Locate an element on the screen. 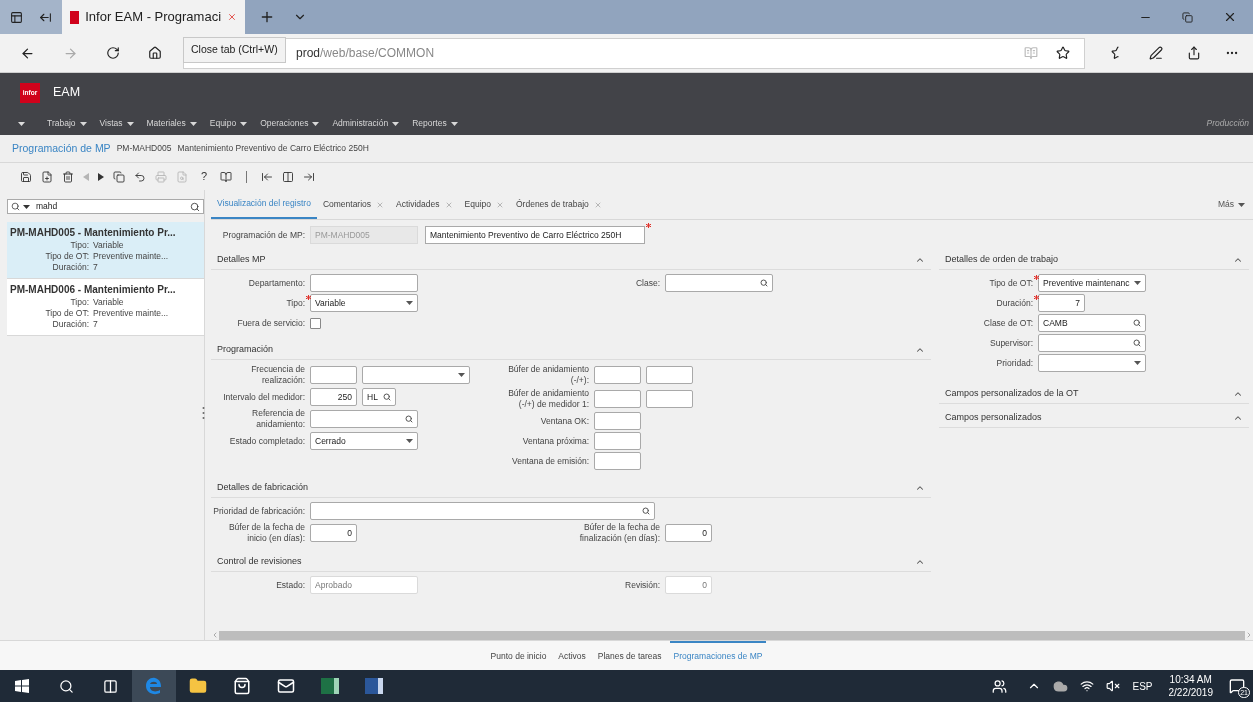 The width and height of the screenshot is (1253, 702). restore-icon is located at coordinates (1187, 17).